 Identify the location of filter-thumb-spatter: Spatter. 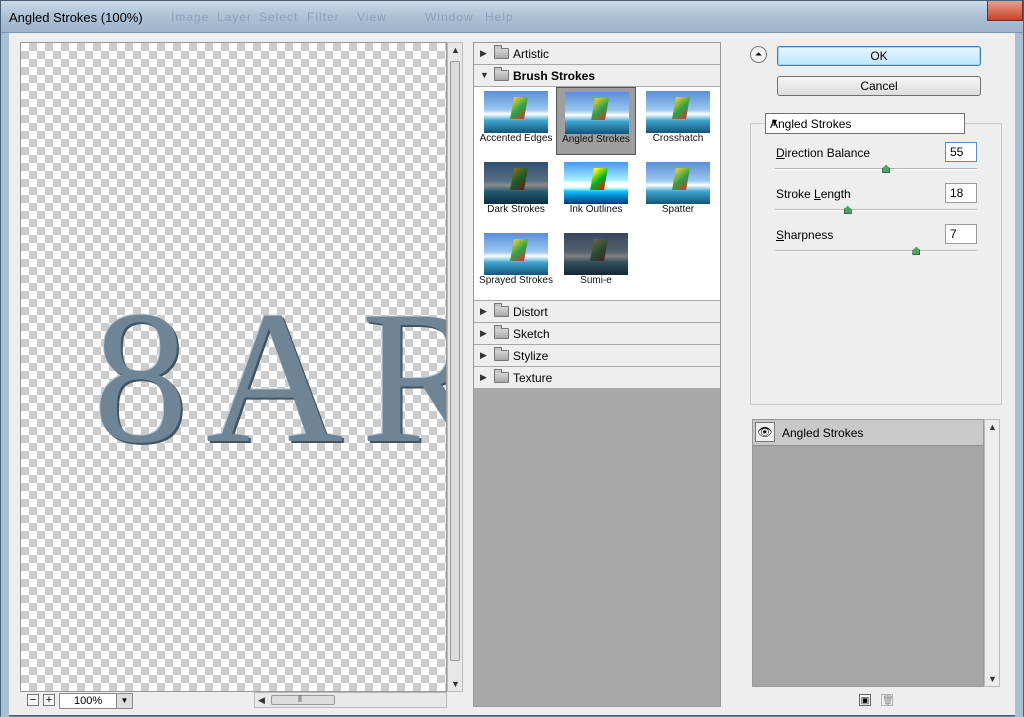
(678, 192).